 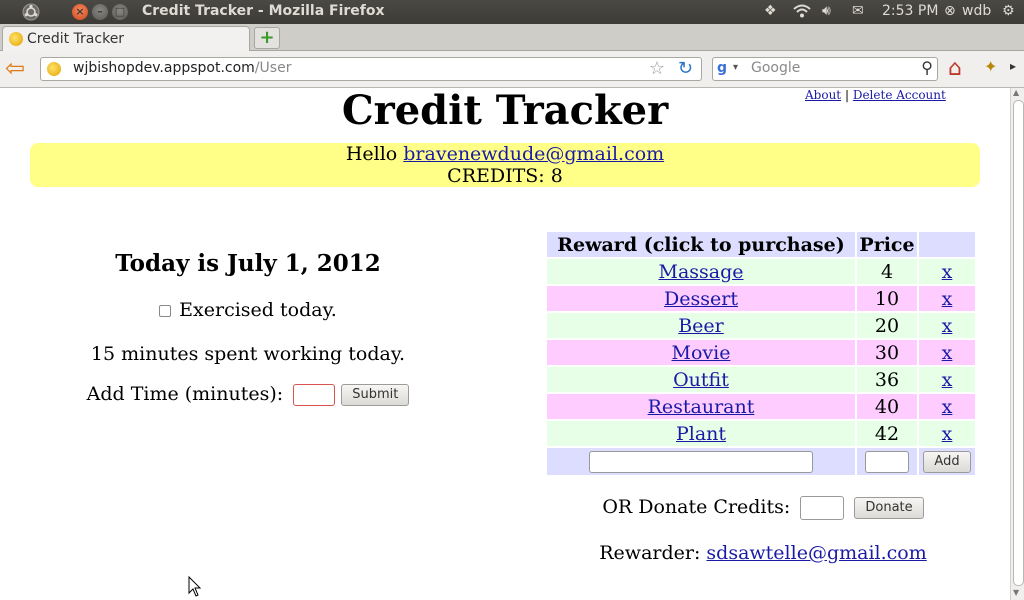 I want to click on new-tab-icon: +, so click(x=267, y=37).